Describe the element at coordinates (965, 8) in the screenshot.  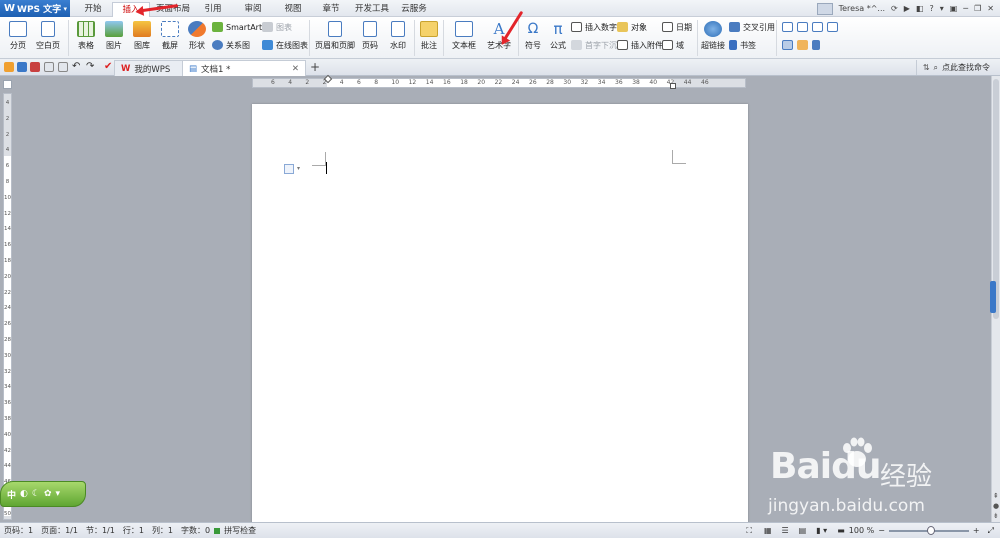
I see `minimize-icon: ─` at that location.